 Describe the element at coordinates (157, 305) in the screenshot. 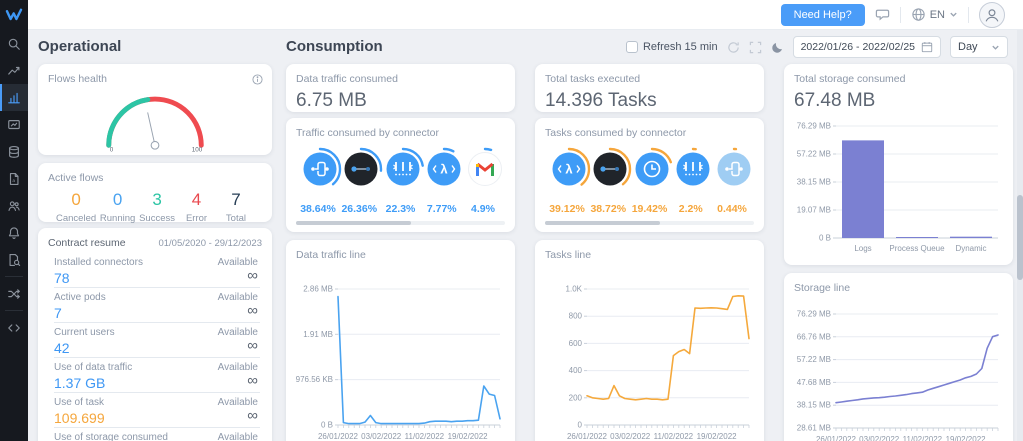

I see `contract-row: Active pods 7 Available ∞` at that location.